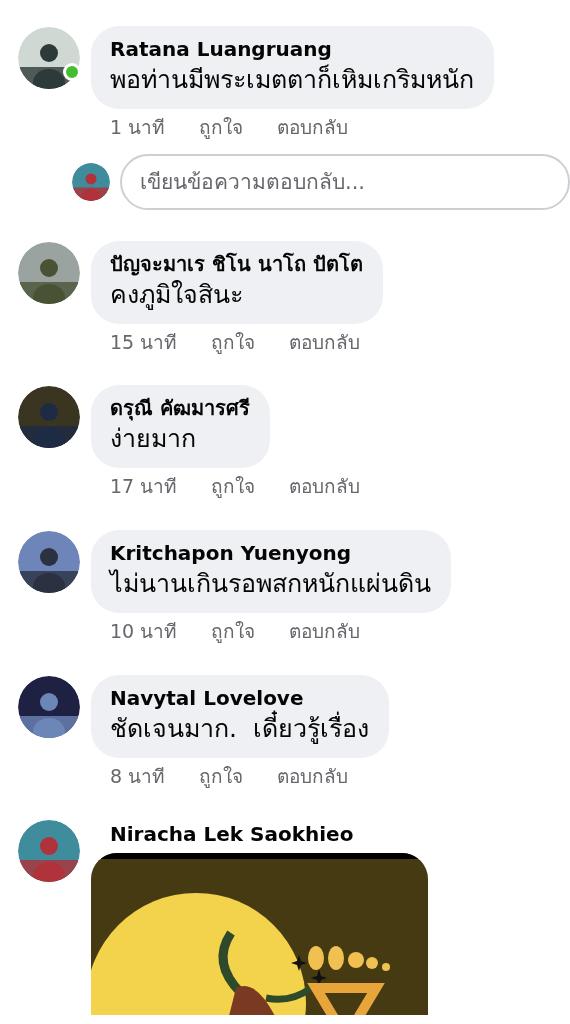 The height and width of the screenshot is (1024, 570). I want to click on comment-text: ชัดเจนมาก. เดี๋ยวรู้เรื่อง, so click(239, 728).